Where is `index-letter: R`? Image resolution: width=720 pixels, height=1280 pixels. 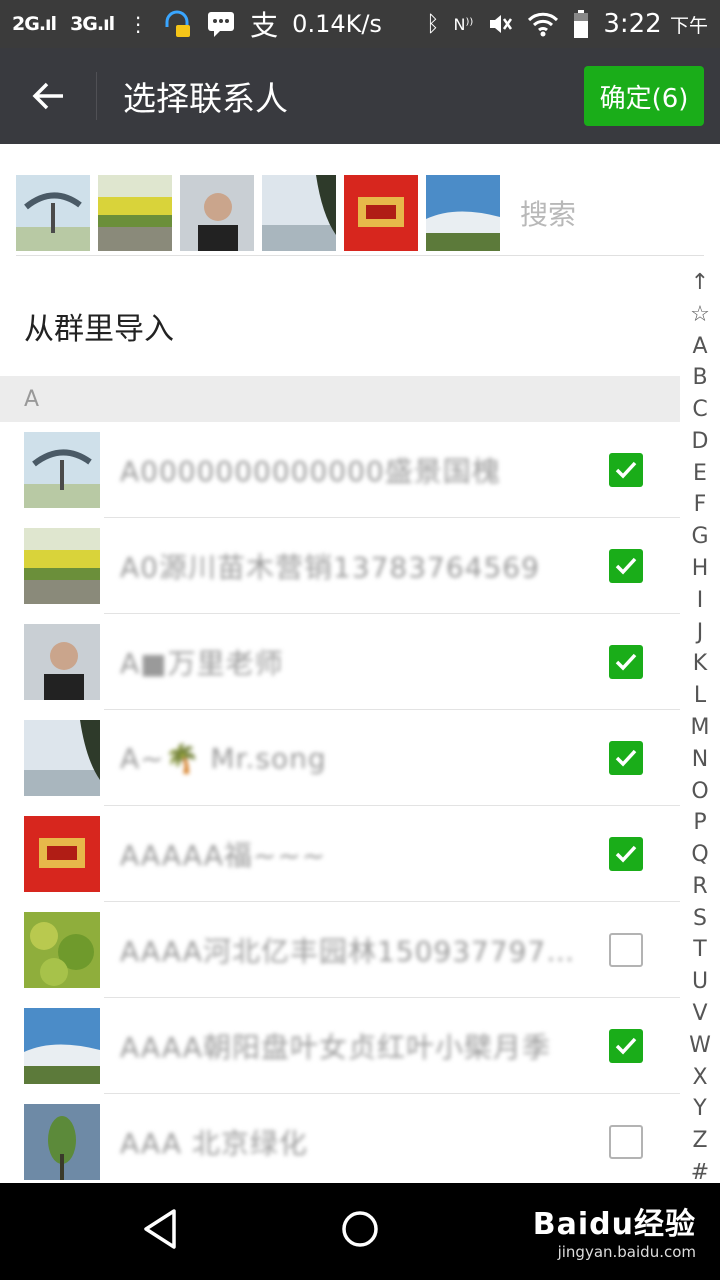
index-letter: R is located at coordinates (699, 886).